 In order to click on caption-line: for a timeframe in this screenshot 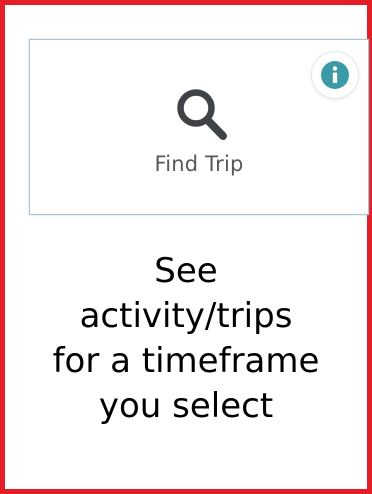, I will do `click(186, 361)`.